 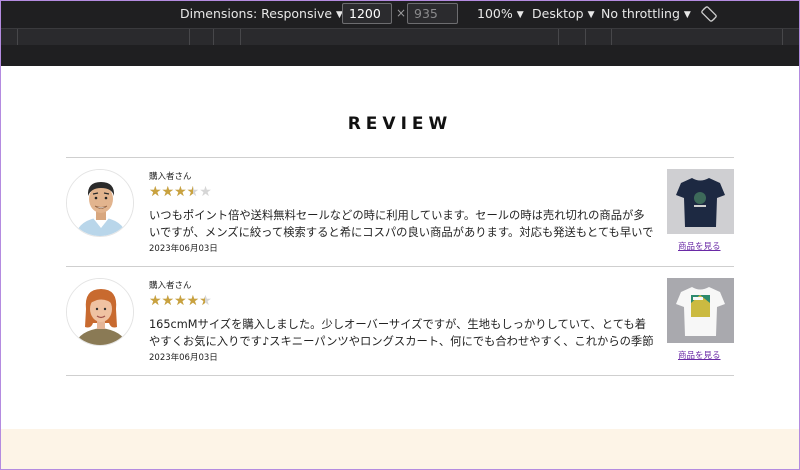 I want to click on divider, so click(x=400, y=375).